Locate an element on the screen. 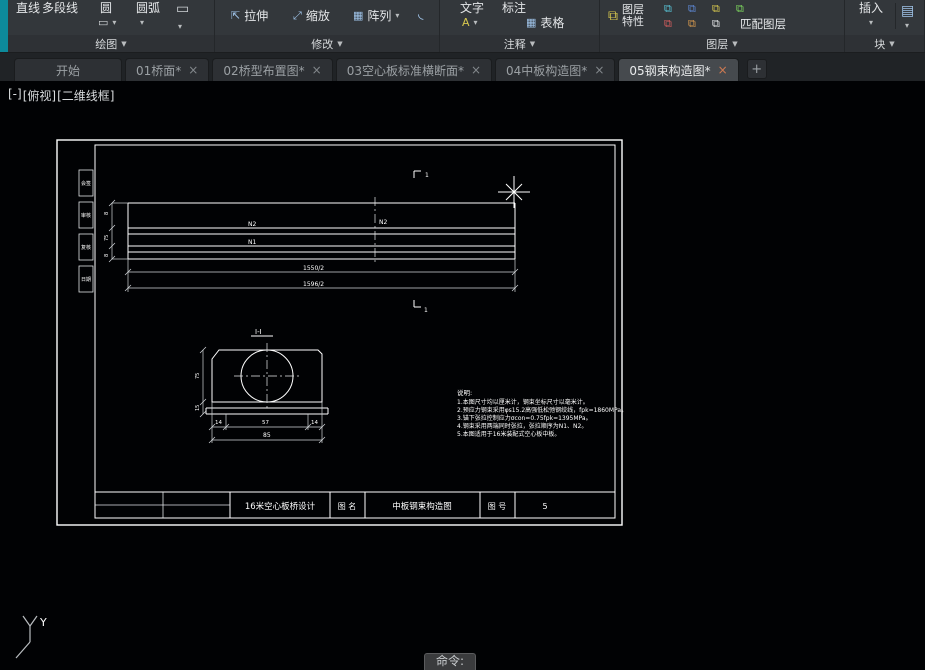  insert-block-button: 插入 is located at coordinates (871, 8).